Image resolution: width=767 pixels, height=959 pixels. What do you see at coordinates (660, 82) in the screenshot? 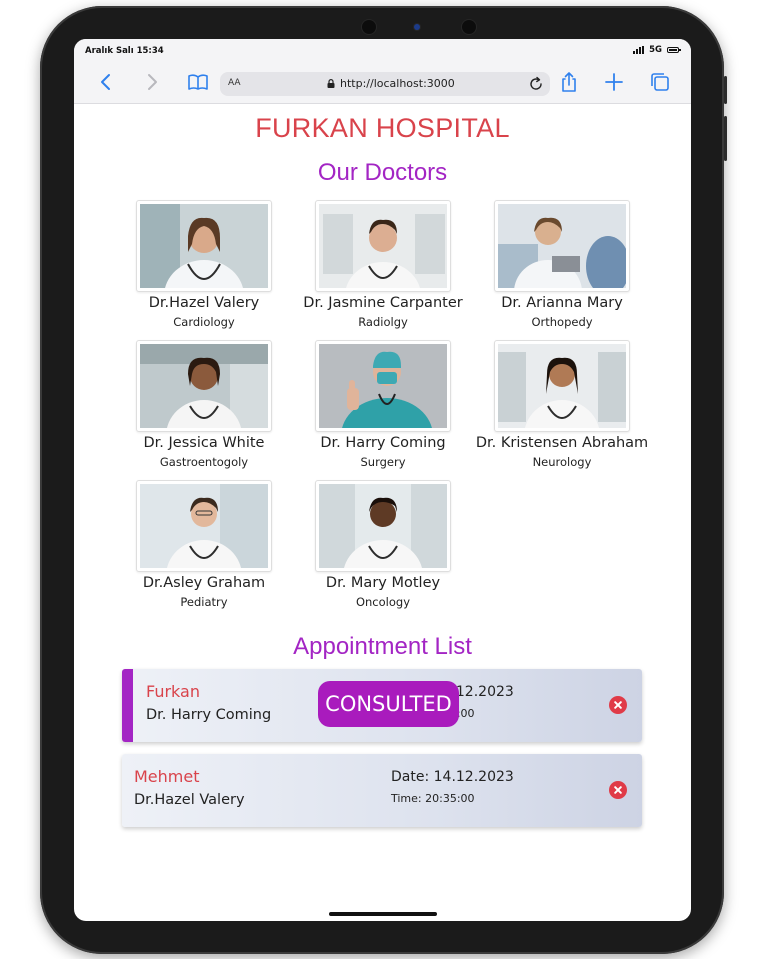
I see `tabs-icon` at bounding box center [660, 82].